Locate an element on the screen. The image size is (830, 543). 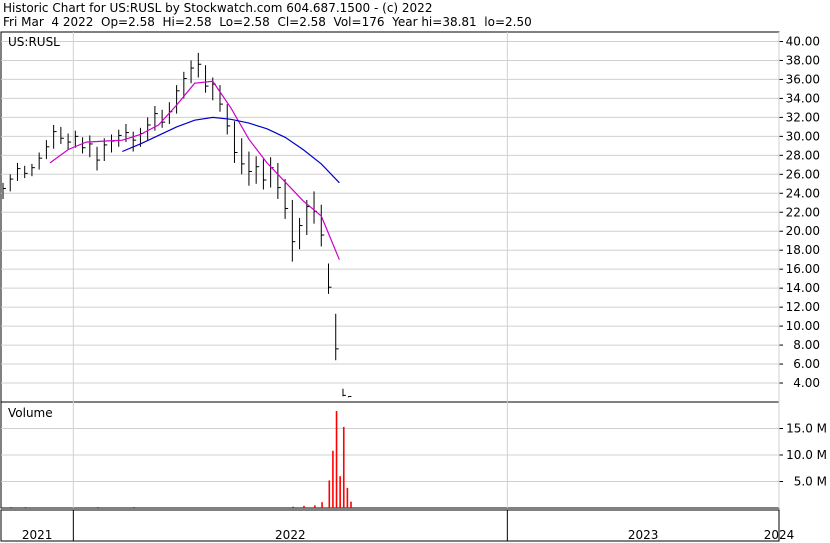
price-tick-label: 36.00 is located at coordinates (803, 79).